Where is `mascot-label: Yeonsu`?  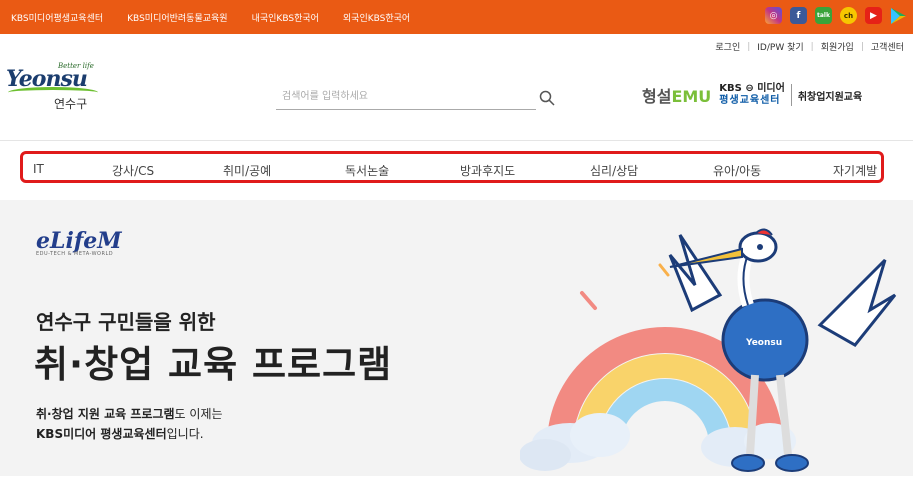 mascot-label: Yeonsu is located at coordinates (763, 343).